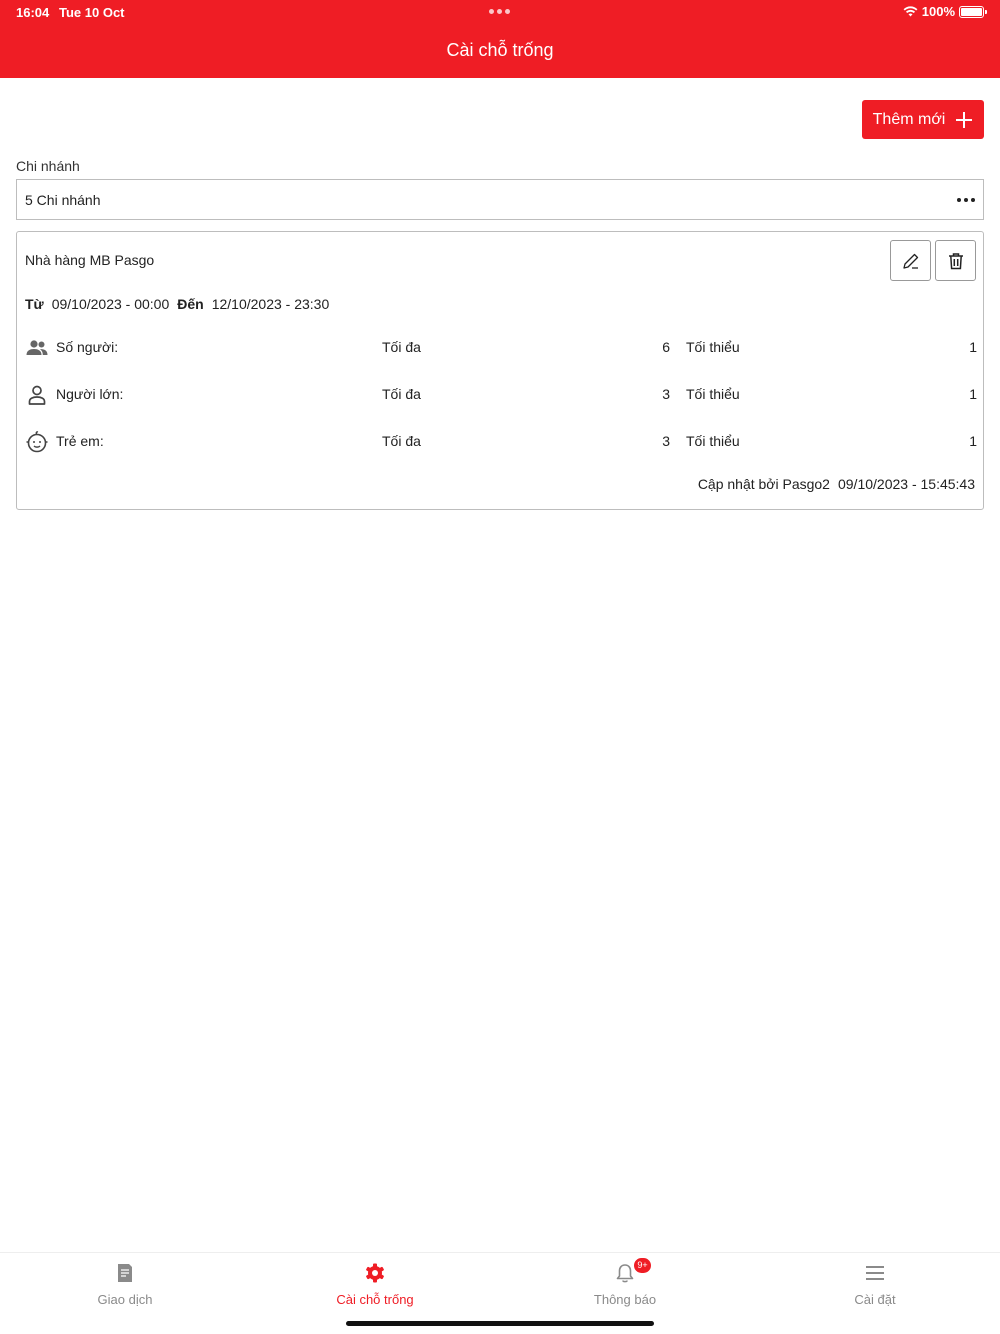 Image resolution: width=1000 pixels, height=1334 pixels. Describe the element at coordinates (125, 1299) in the screenshot. I see `tab-label: Giao dịch` at that location.